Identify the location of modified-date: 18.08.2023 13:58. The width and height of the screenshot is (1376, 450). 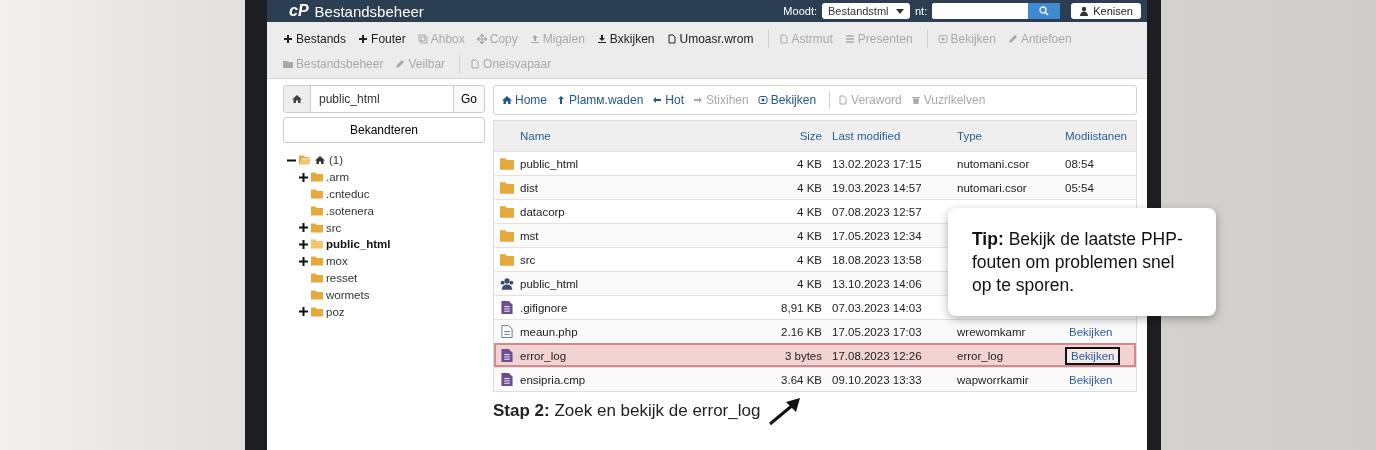
(877, 259).